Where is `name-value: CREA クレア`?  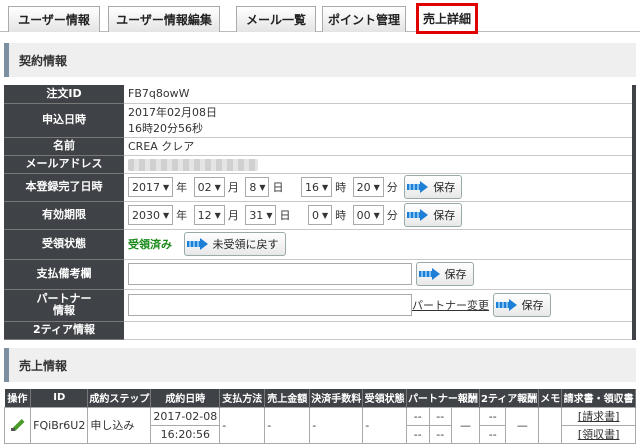
name-value: CREA クレア is located at coordinates (380, 146).